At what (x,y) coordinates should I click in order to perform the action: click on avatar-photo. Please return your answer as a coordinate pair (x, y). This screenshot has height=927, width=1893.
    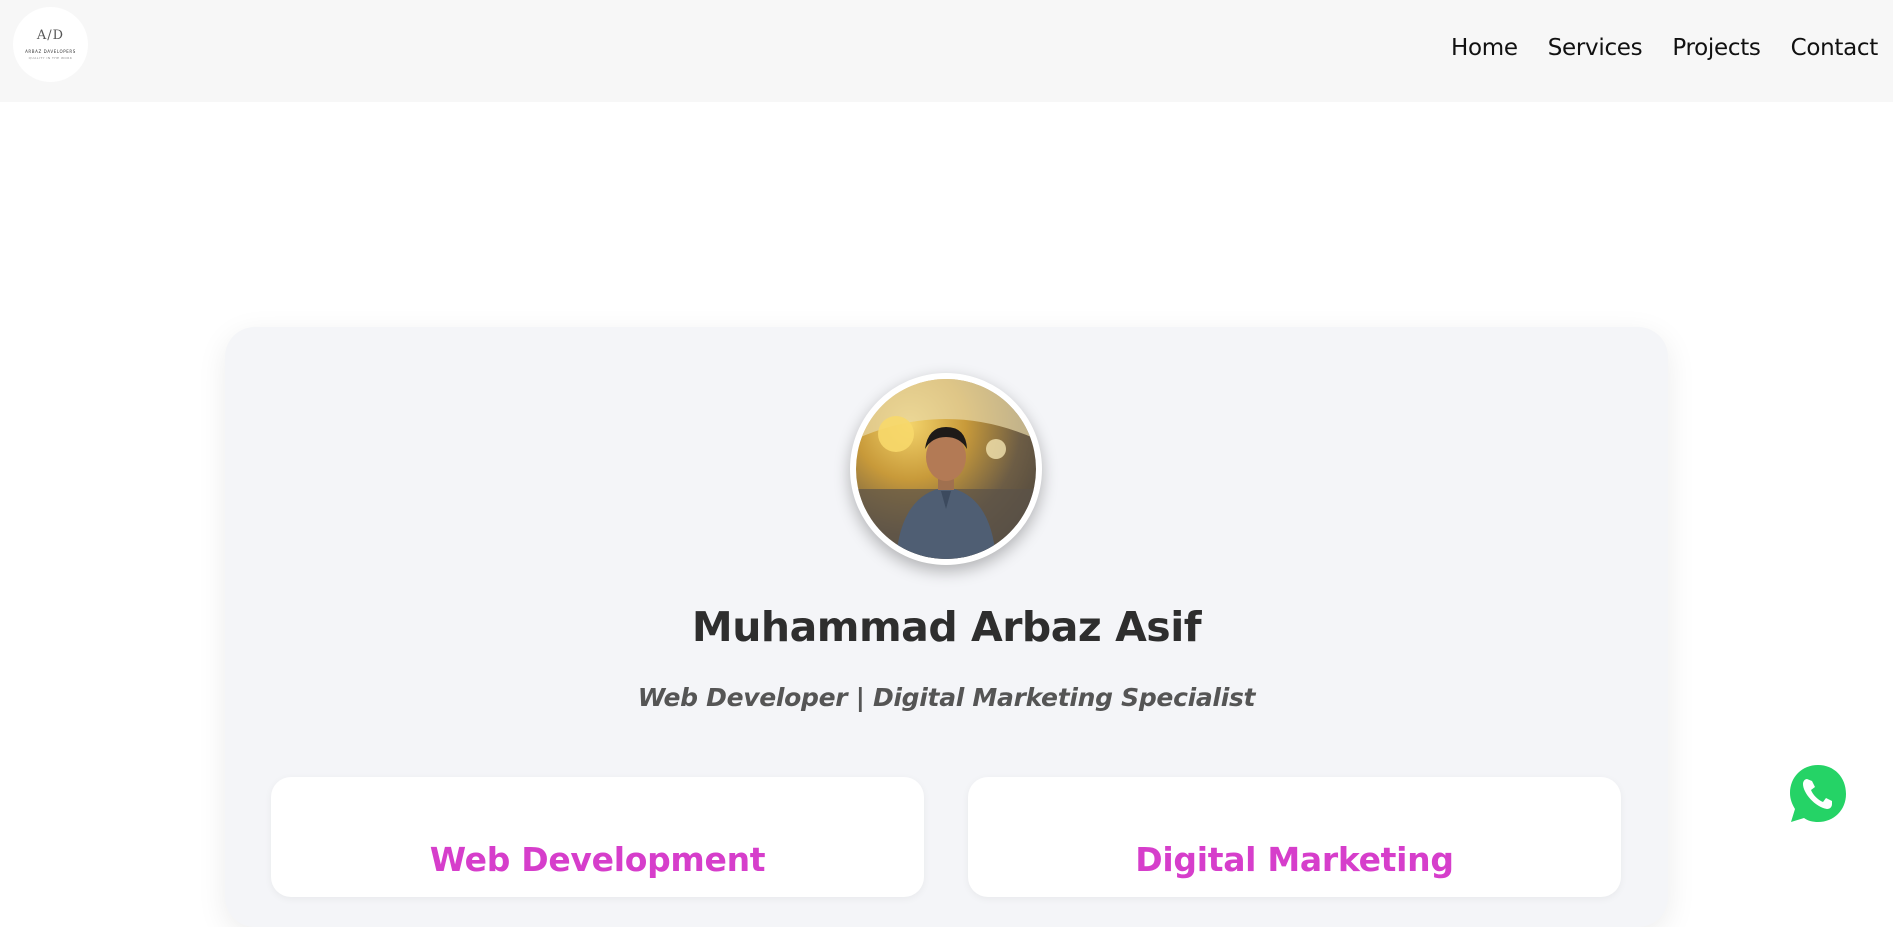
    Looking at the image, I should click on (946, 469).